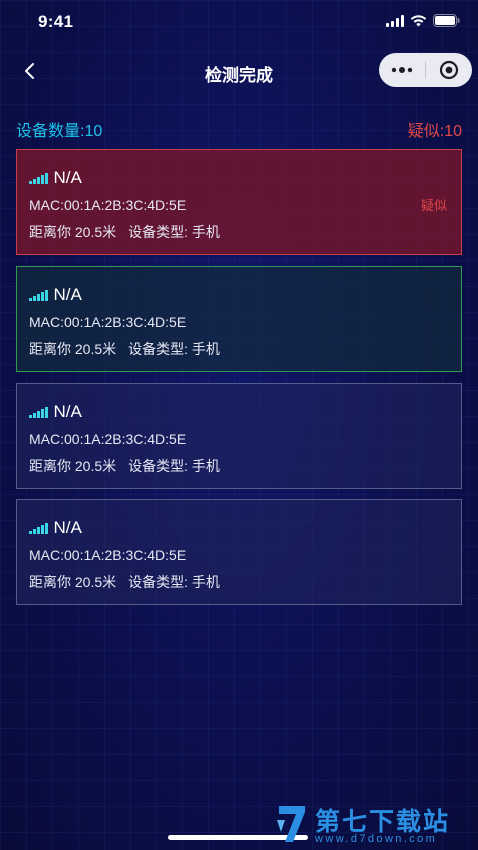 This screenshot has width=478, height=850. I want to click on more-button, so click(402, 70).